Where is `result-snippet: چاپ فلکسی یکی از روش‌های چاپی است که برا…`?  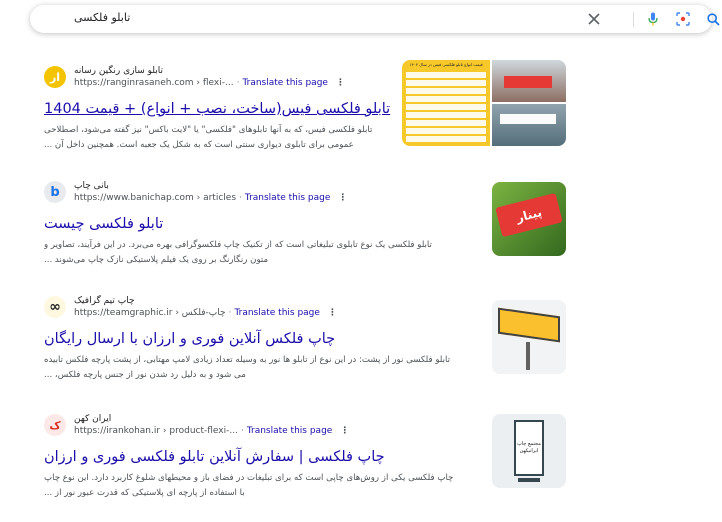
result-snippet: چاپ فلکسی یکی از روش‌های چاپی است که برا… is located at coordinates (249, 485).